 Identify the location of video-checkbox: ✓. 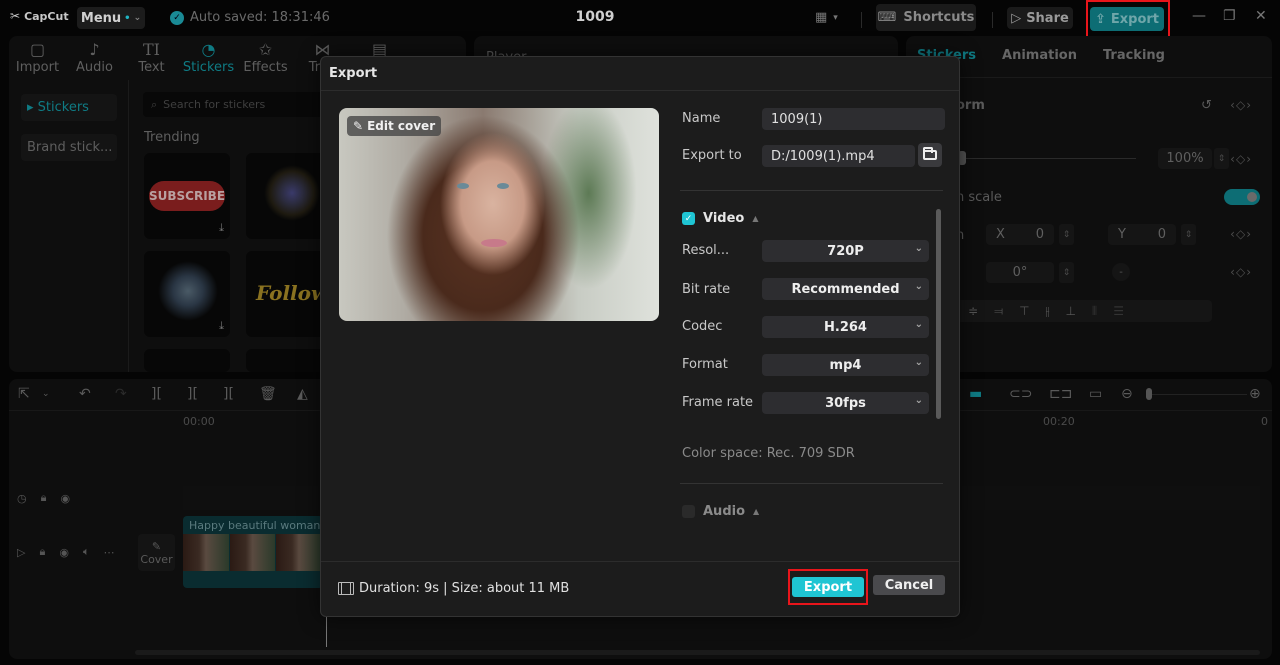
(688, 218).